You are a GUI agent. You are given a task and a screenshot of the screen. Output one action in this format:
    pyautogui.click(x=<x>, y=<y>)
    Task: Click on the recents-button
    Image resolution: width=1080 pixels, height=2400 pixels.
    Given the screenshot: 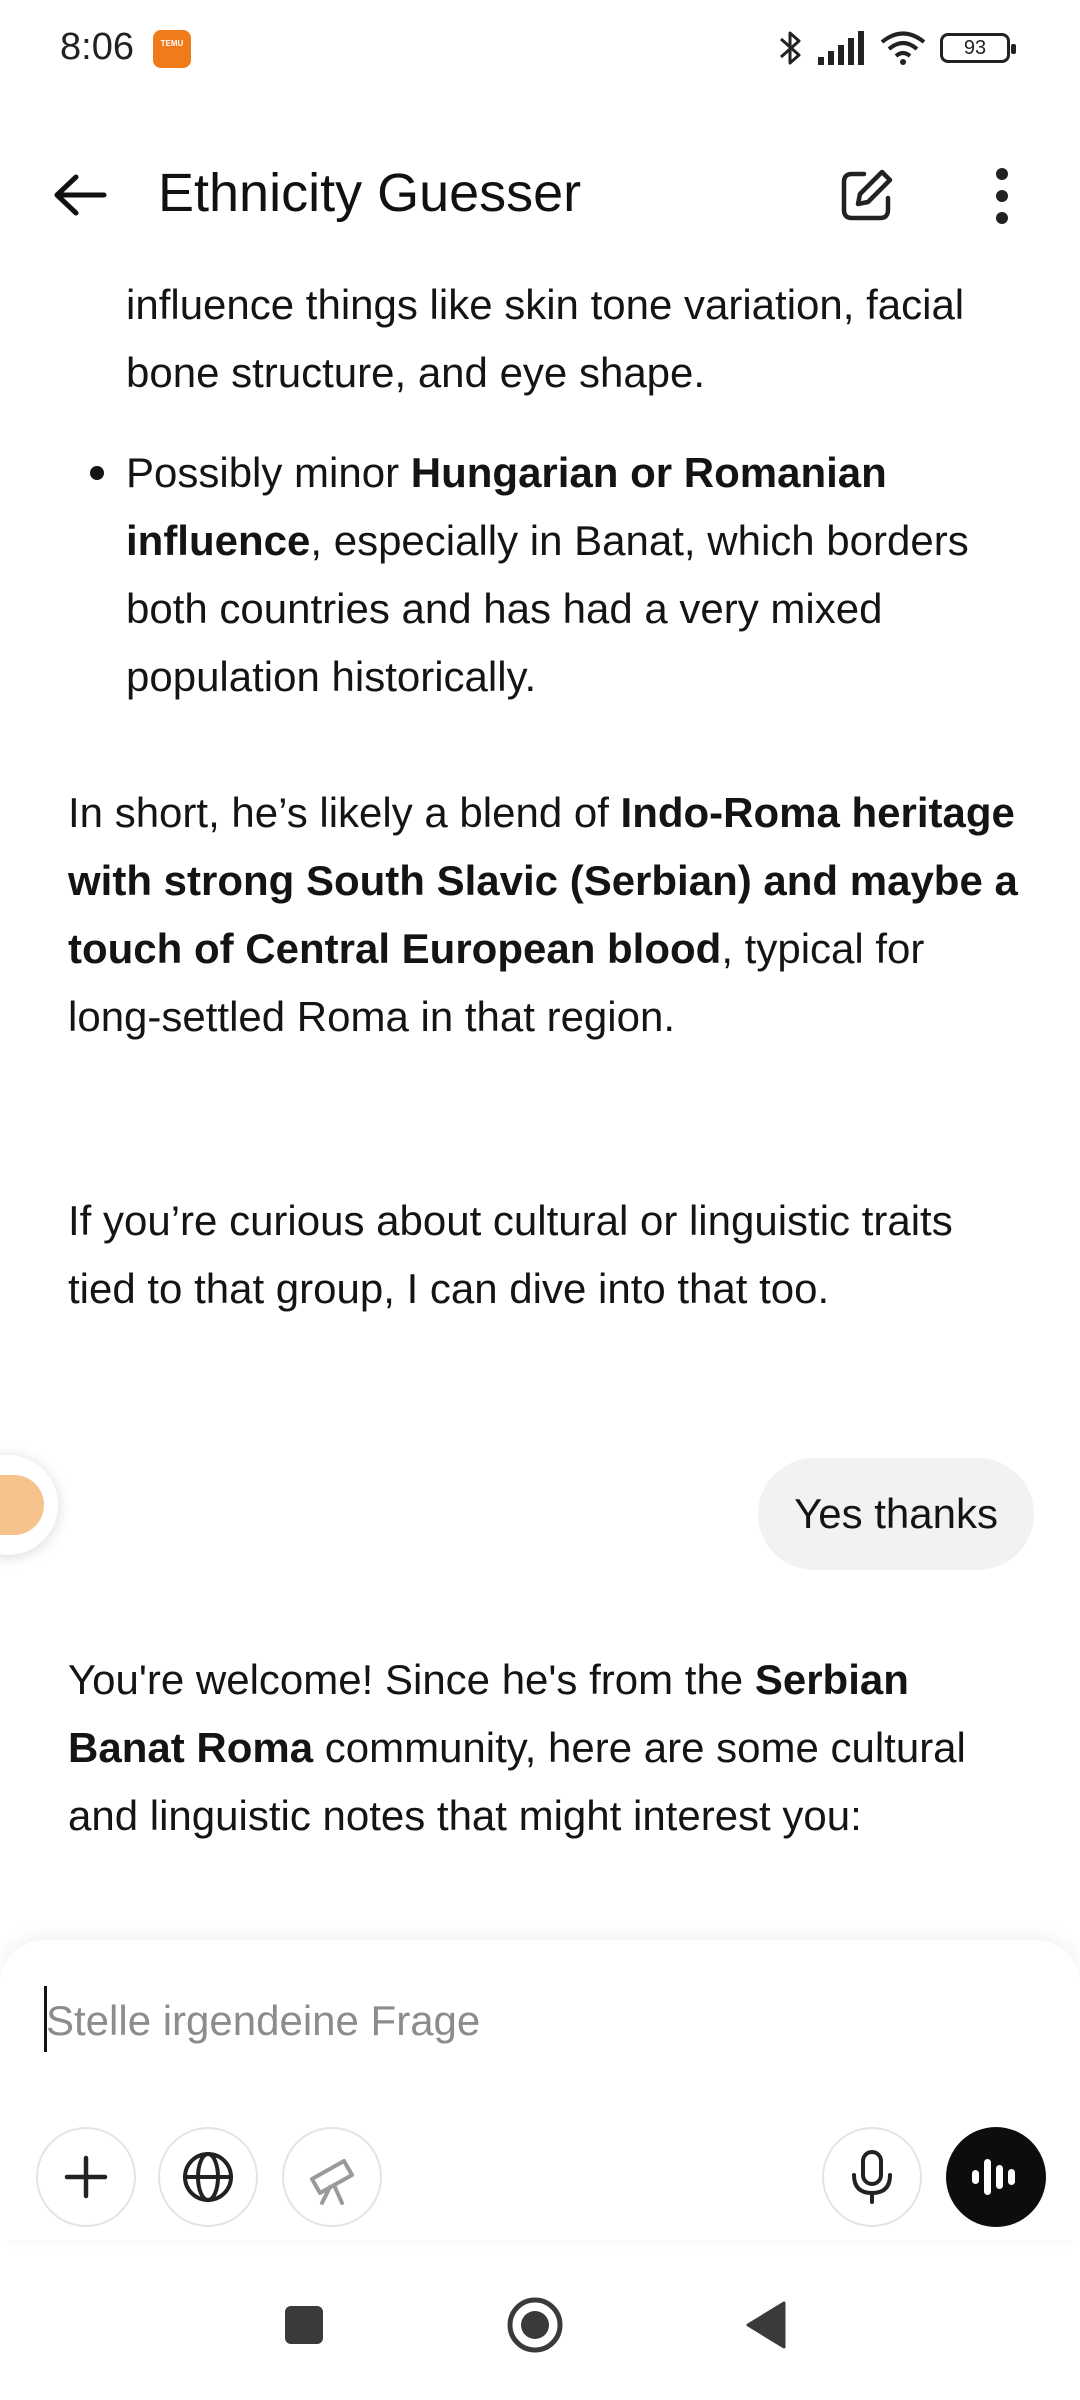 What is the action you would take?
    pyautogui.click(x=304, y=2325)
    